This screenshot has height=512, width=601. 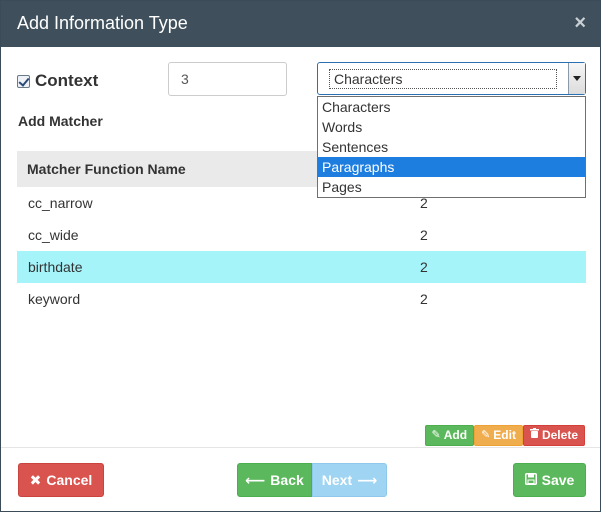 What do you see at coordinates (580, 23) in the screenshot?
I see `close-icon: ×` at bounding box center [580, 23].